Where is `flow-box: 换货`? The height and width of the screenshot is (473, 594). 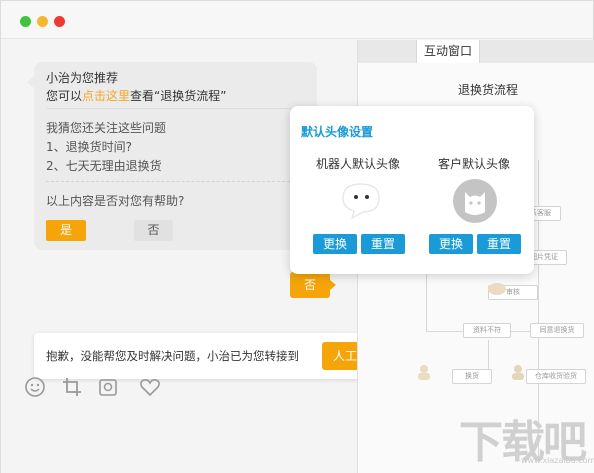 flow-box: 换货 is located at coordinates (472, 376).